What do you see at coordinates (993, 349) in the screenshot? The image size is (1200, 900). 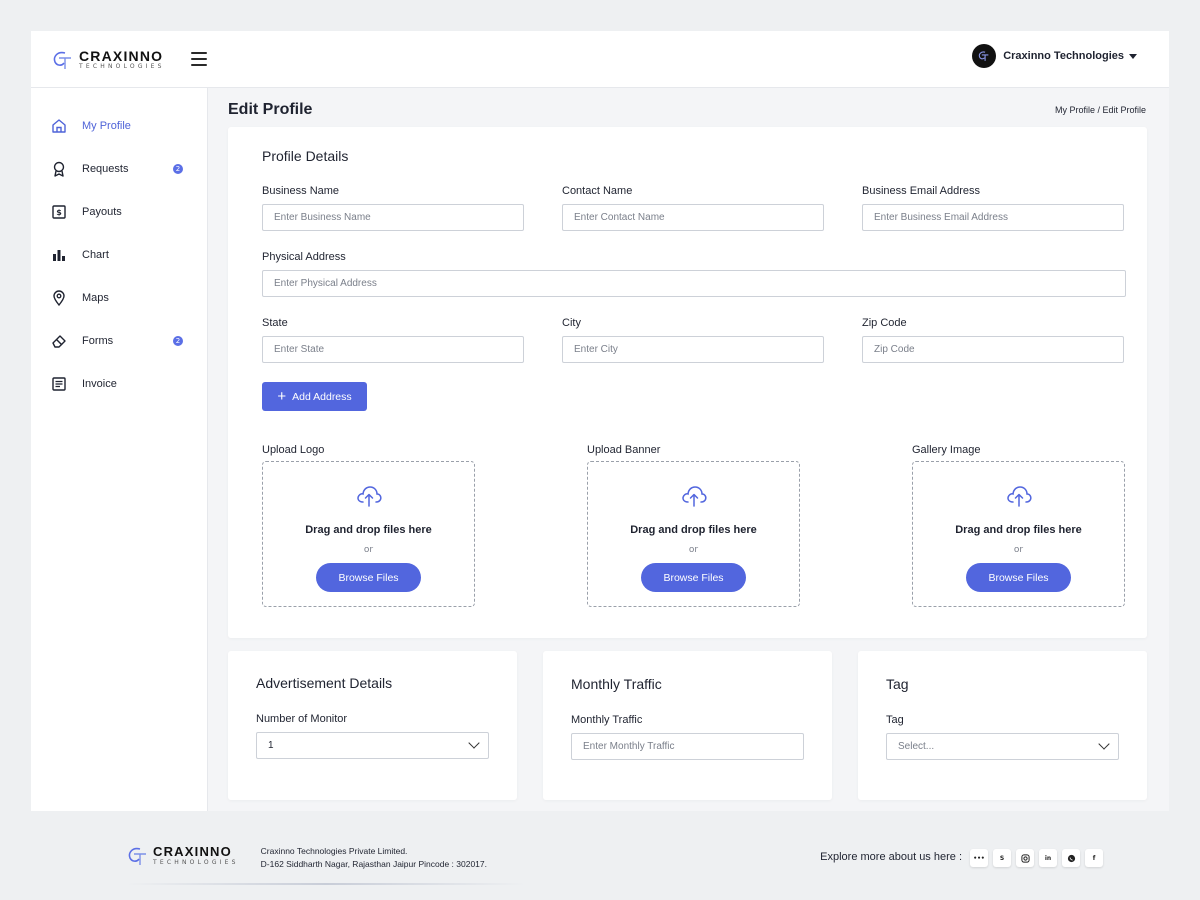 I see `zip-code-input: Zip Code` at bounding box center [993, 349].